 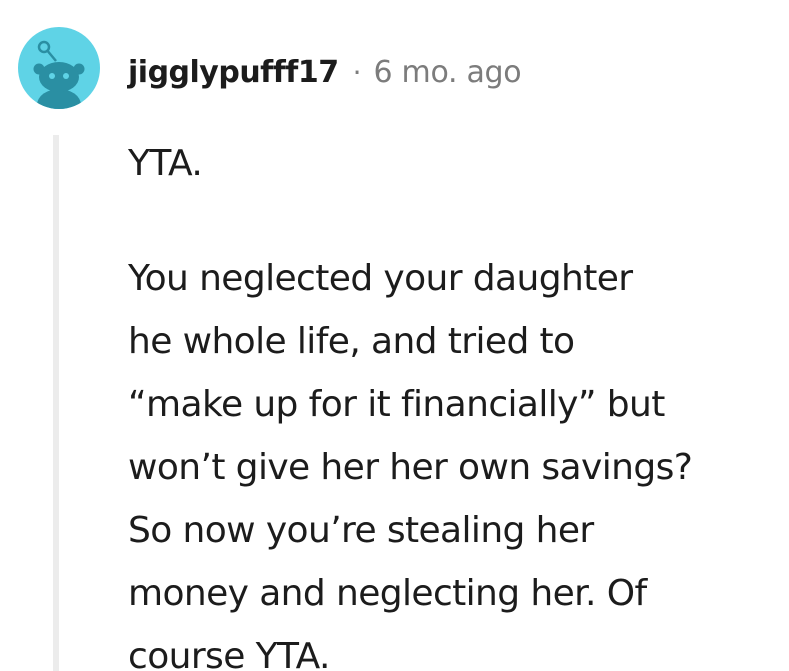 I want to click on comment-paragraph: YTA., so click(x=453, y=163).